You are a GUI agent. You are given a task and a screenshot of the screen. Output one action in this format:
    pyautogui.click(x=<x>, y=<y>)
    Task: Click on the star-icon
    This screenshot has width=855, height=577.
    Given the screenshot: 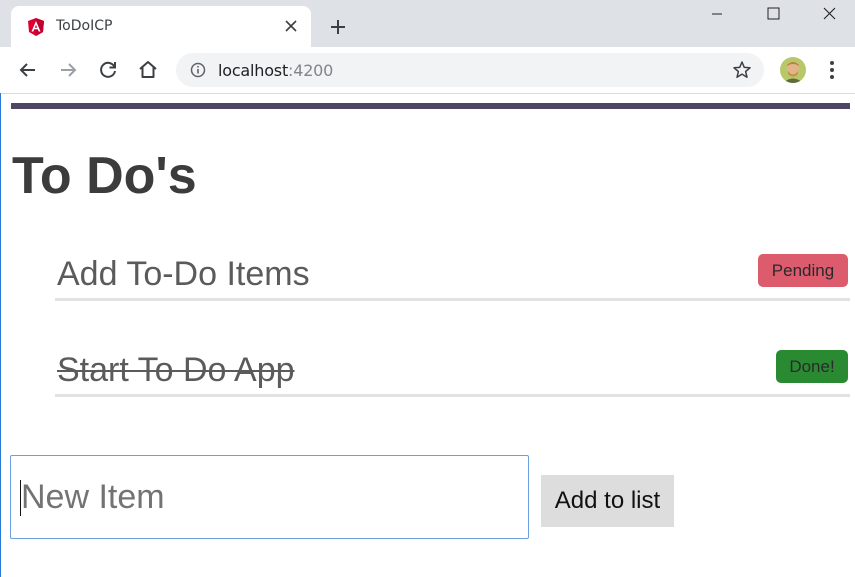 What is the action you would take?
    pyautogui.click(x=742, y=70)
    